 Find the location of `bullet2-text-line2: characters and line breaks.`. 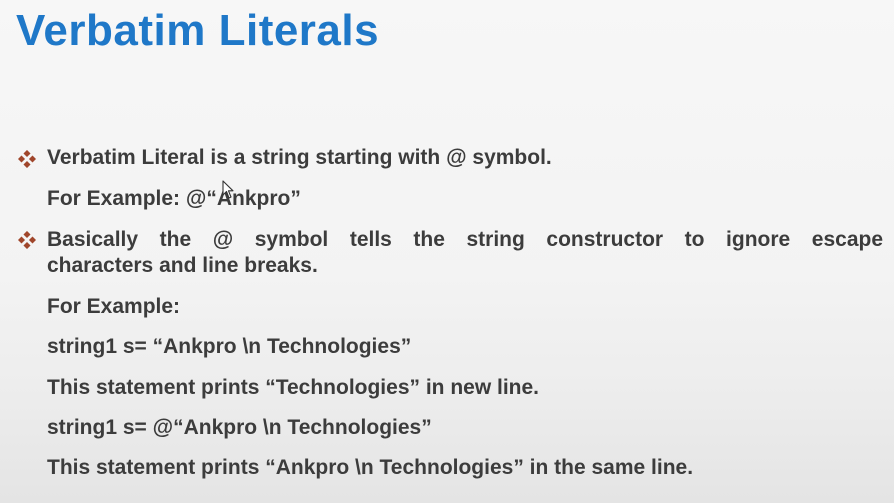

bullet2-text-line2: characters and line breaks. is located at coordinates (182, 265).